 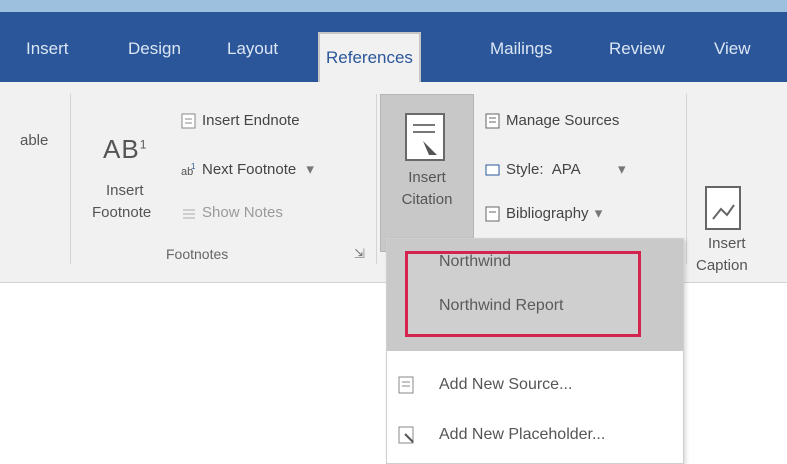 What do you see at coordinates (637, 49) in the screenshot?
I see `tab-review: Review` at bounding box center [637, 49].